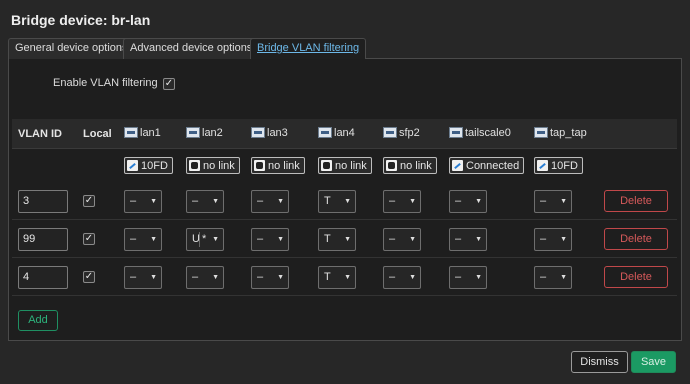 The width and height of the screenshot is (690, 384). What do you see at coordinates (488, 132) in the screenshot?
I see `port-name: tailscale0` at bounding box center [488, 132].